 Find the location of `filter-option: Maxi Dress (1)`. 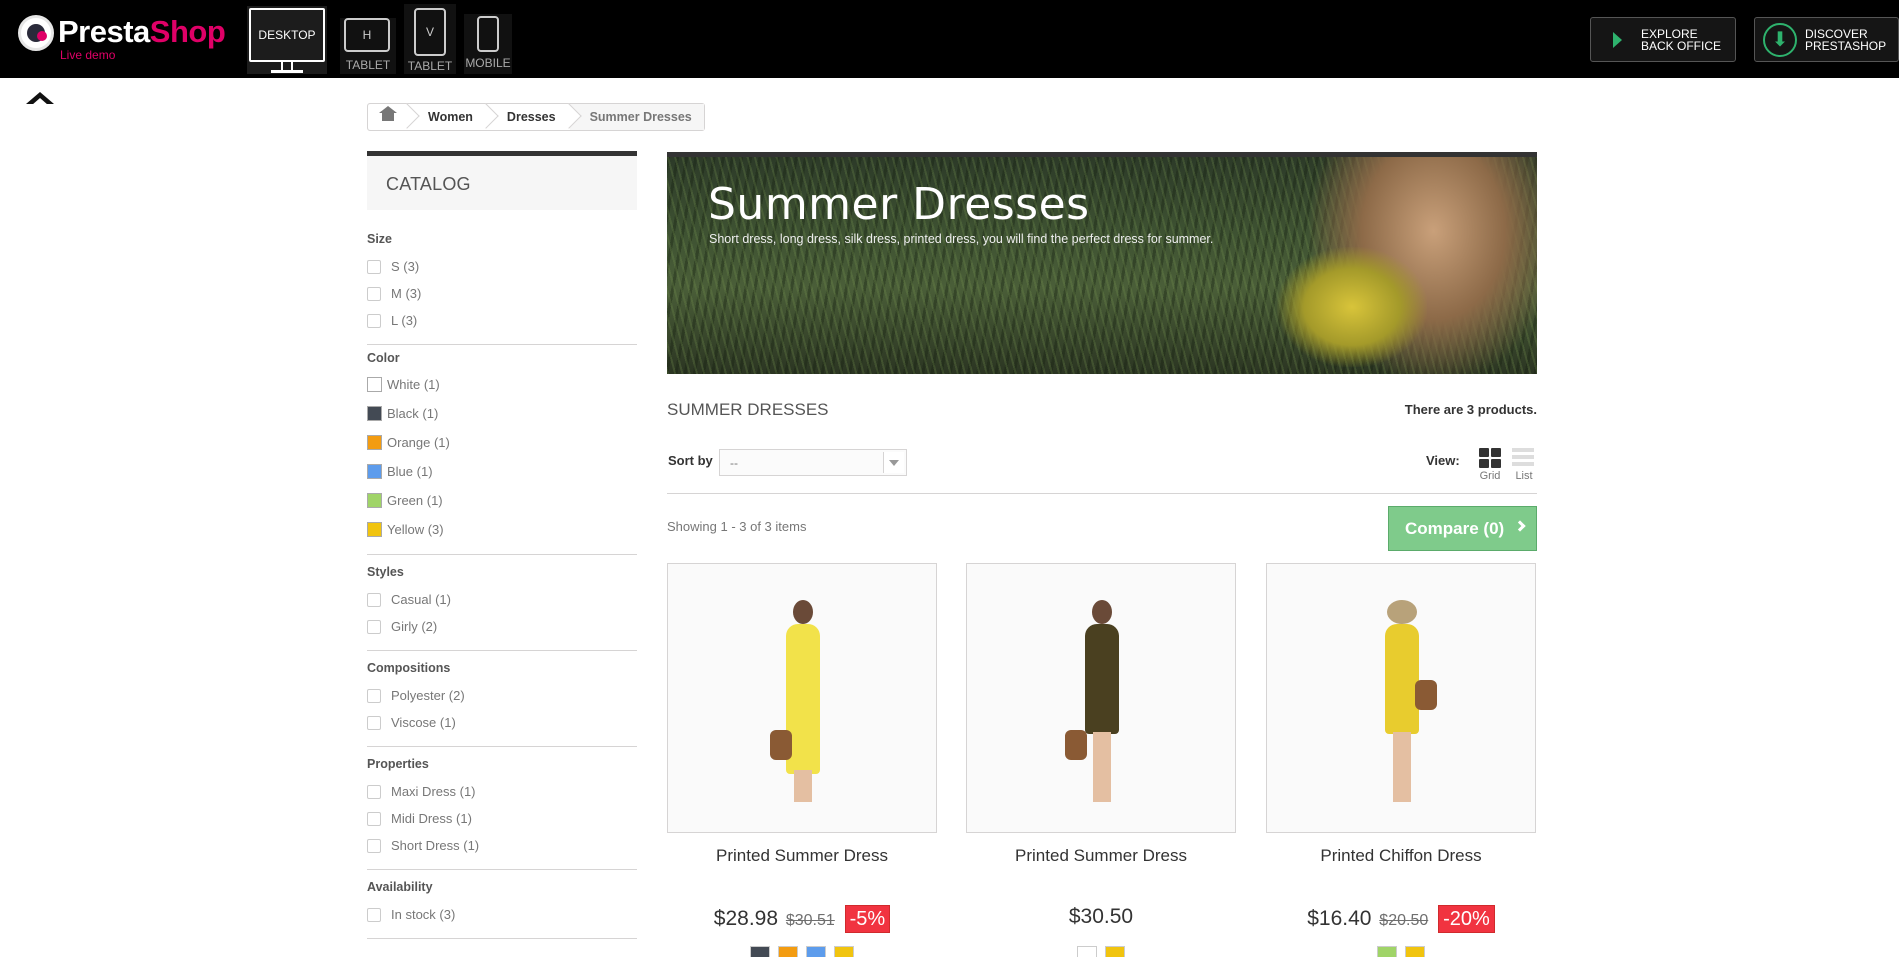

filter-option: Maxi Dress (1) is located at coordinates (502, 791).